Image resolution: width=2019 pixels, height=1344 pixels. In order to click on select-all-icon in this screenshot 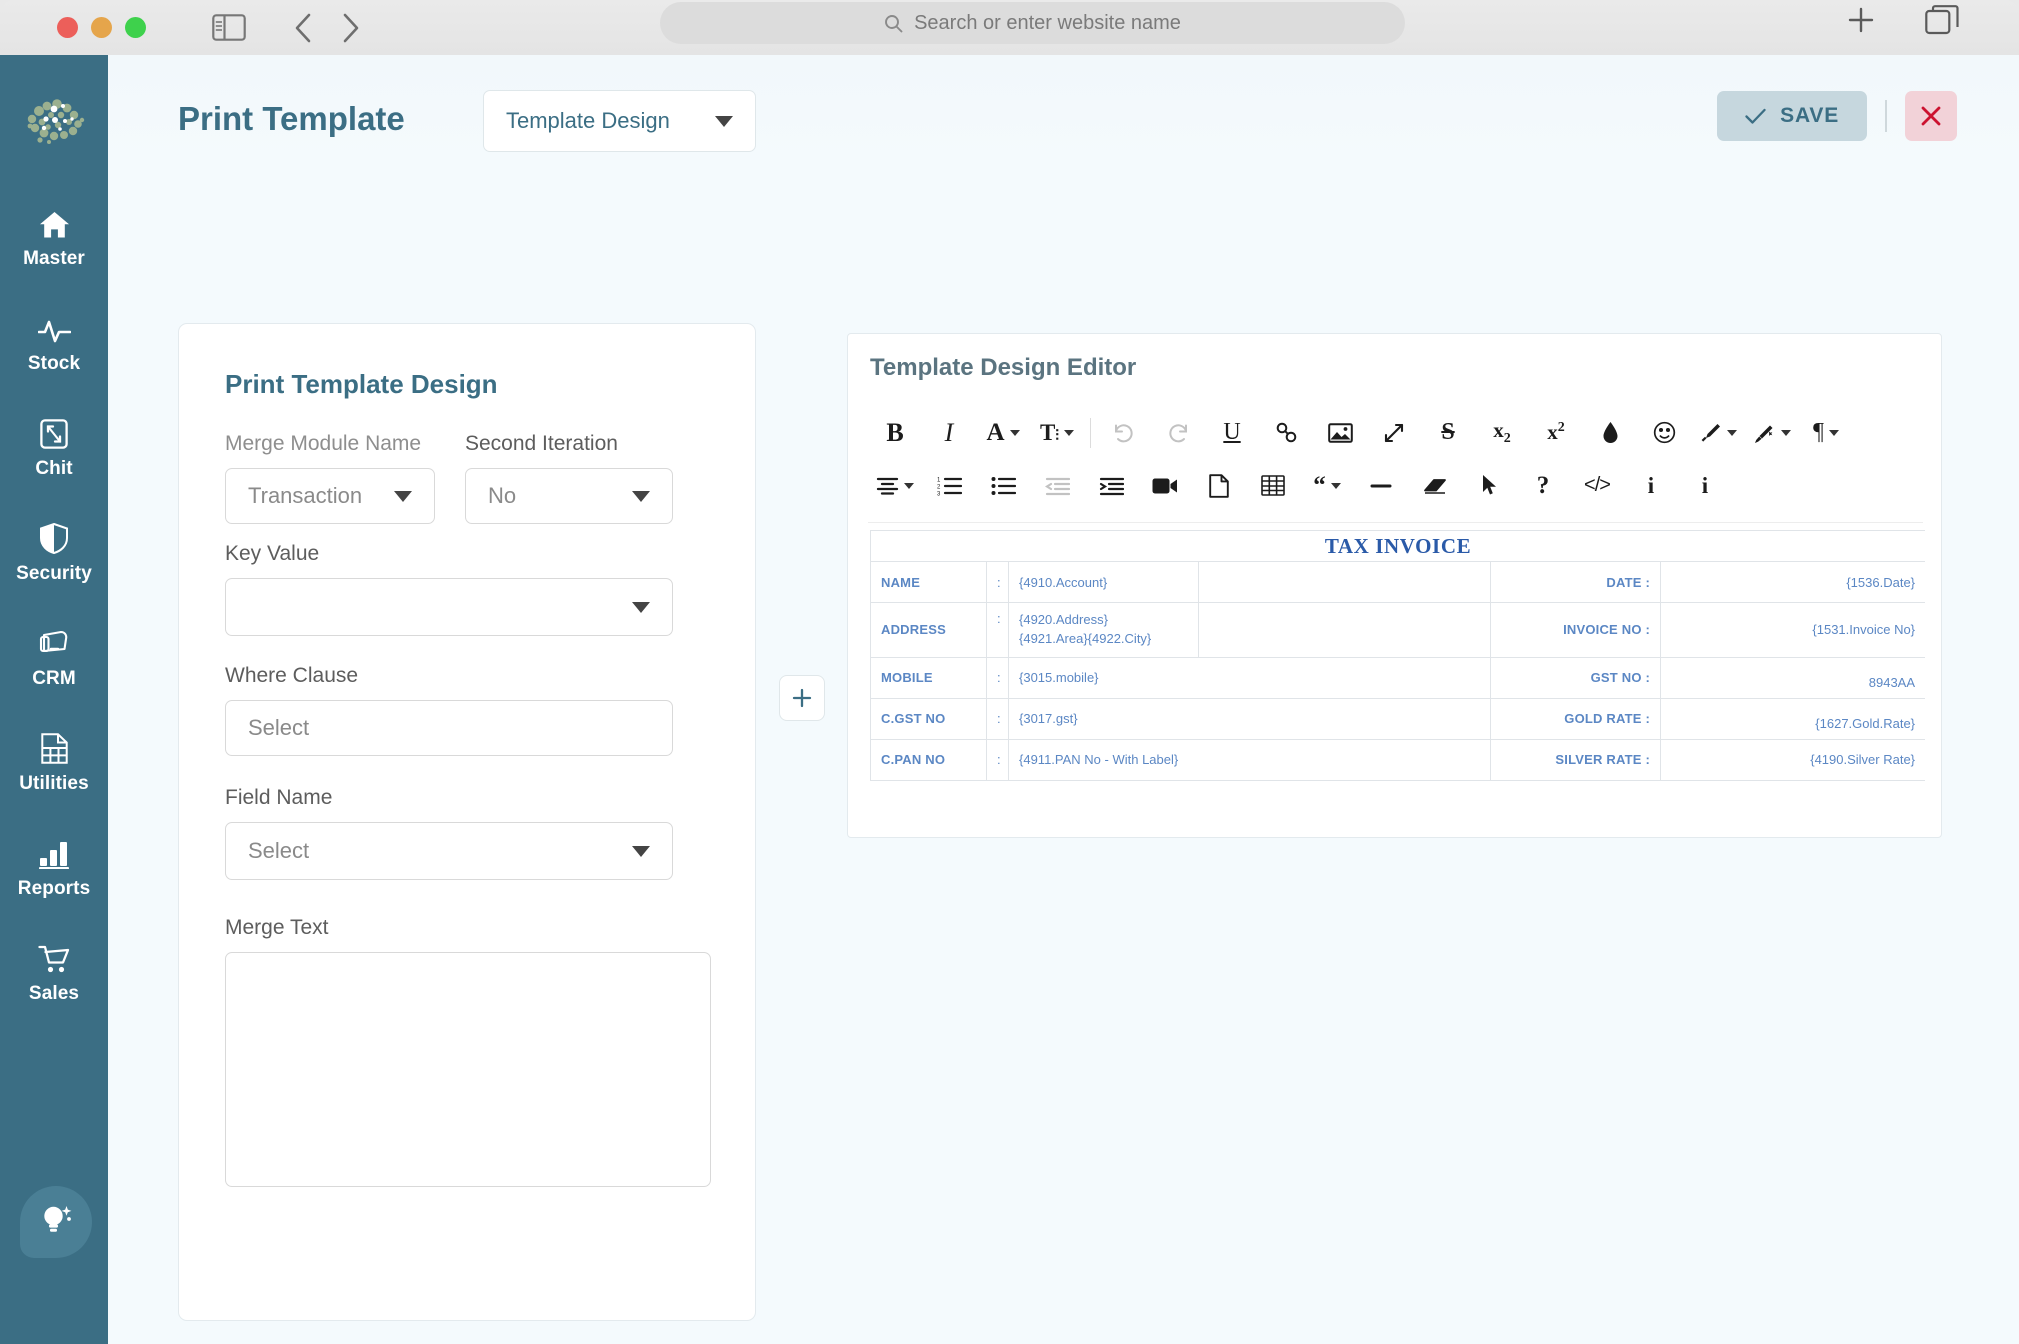, I will do `click(1489, 486)`.